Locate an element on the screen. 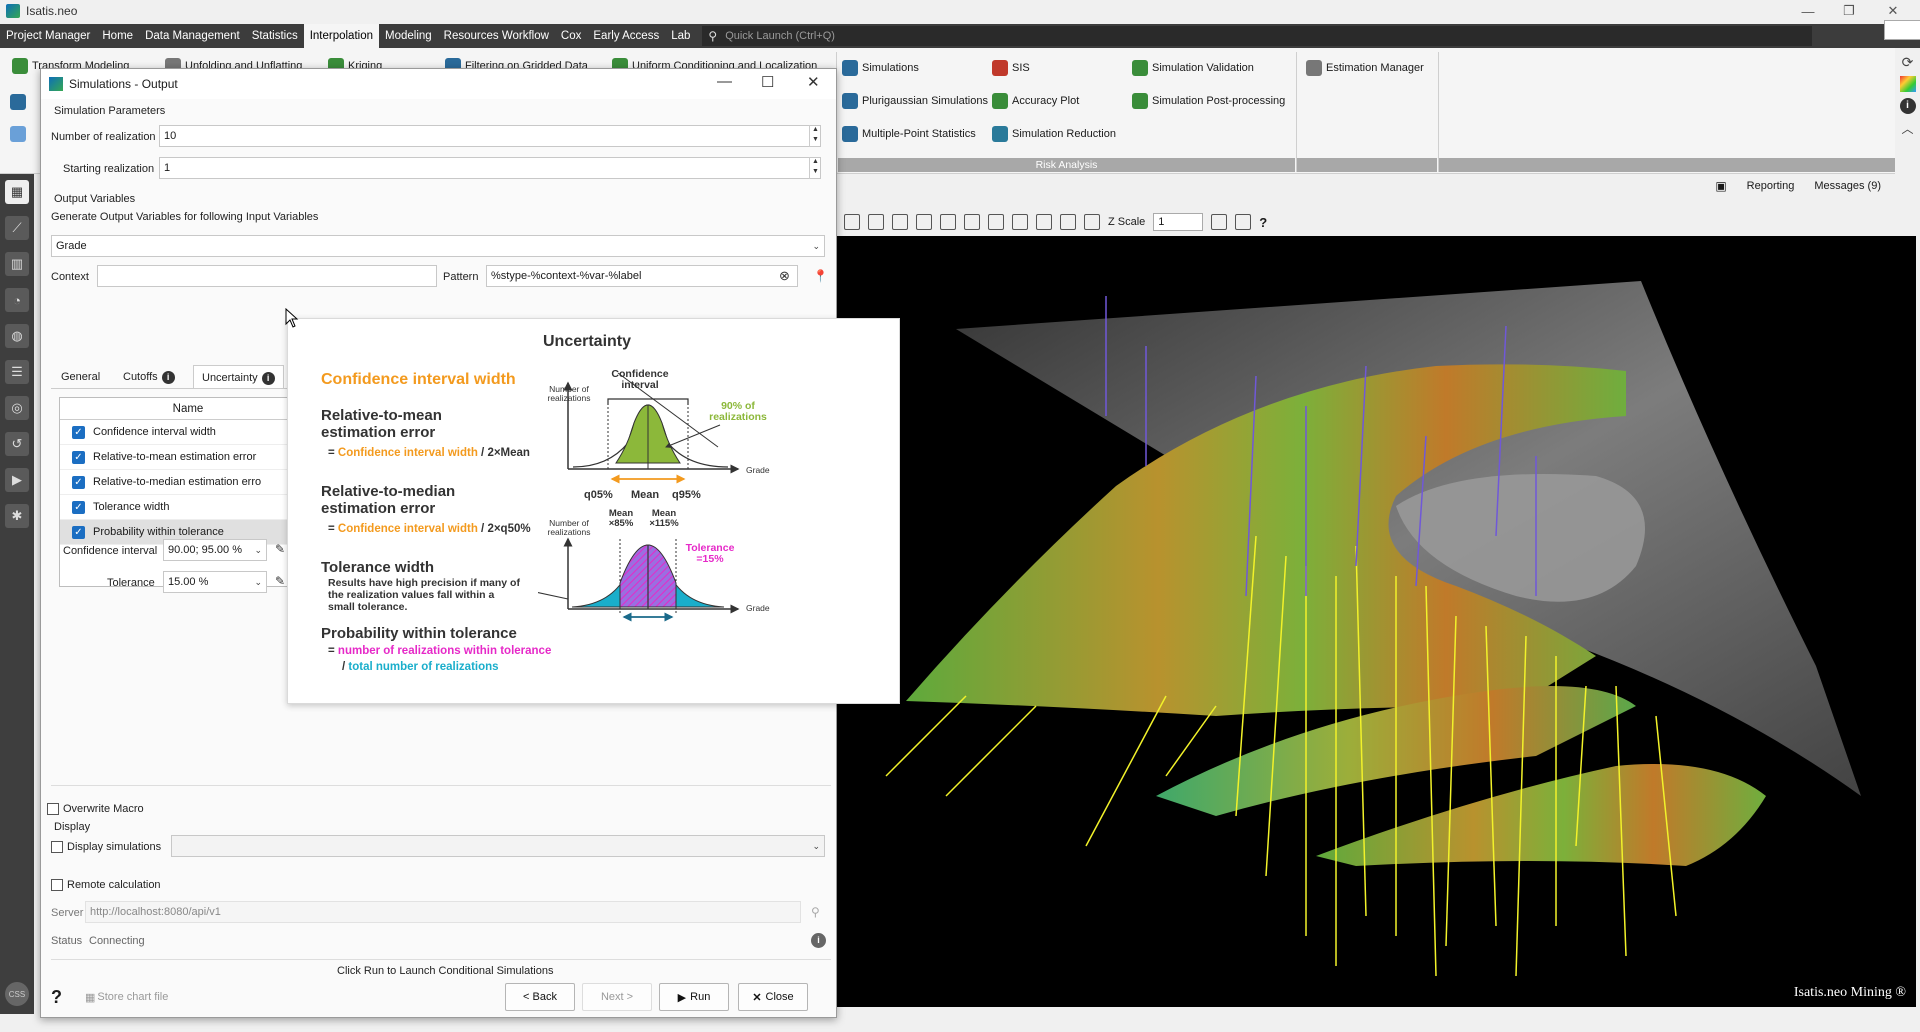 The image size is (1920, 1032). ribbon-small-tool-b is located at coordinates (20, 134).